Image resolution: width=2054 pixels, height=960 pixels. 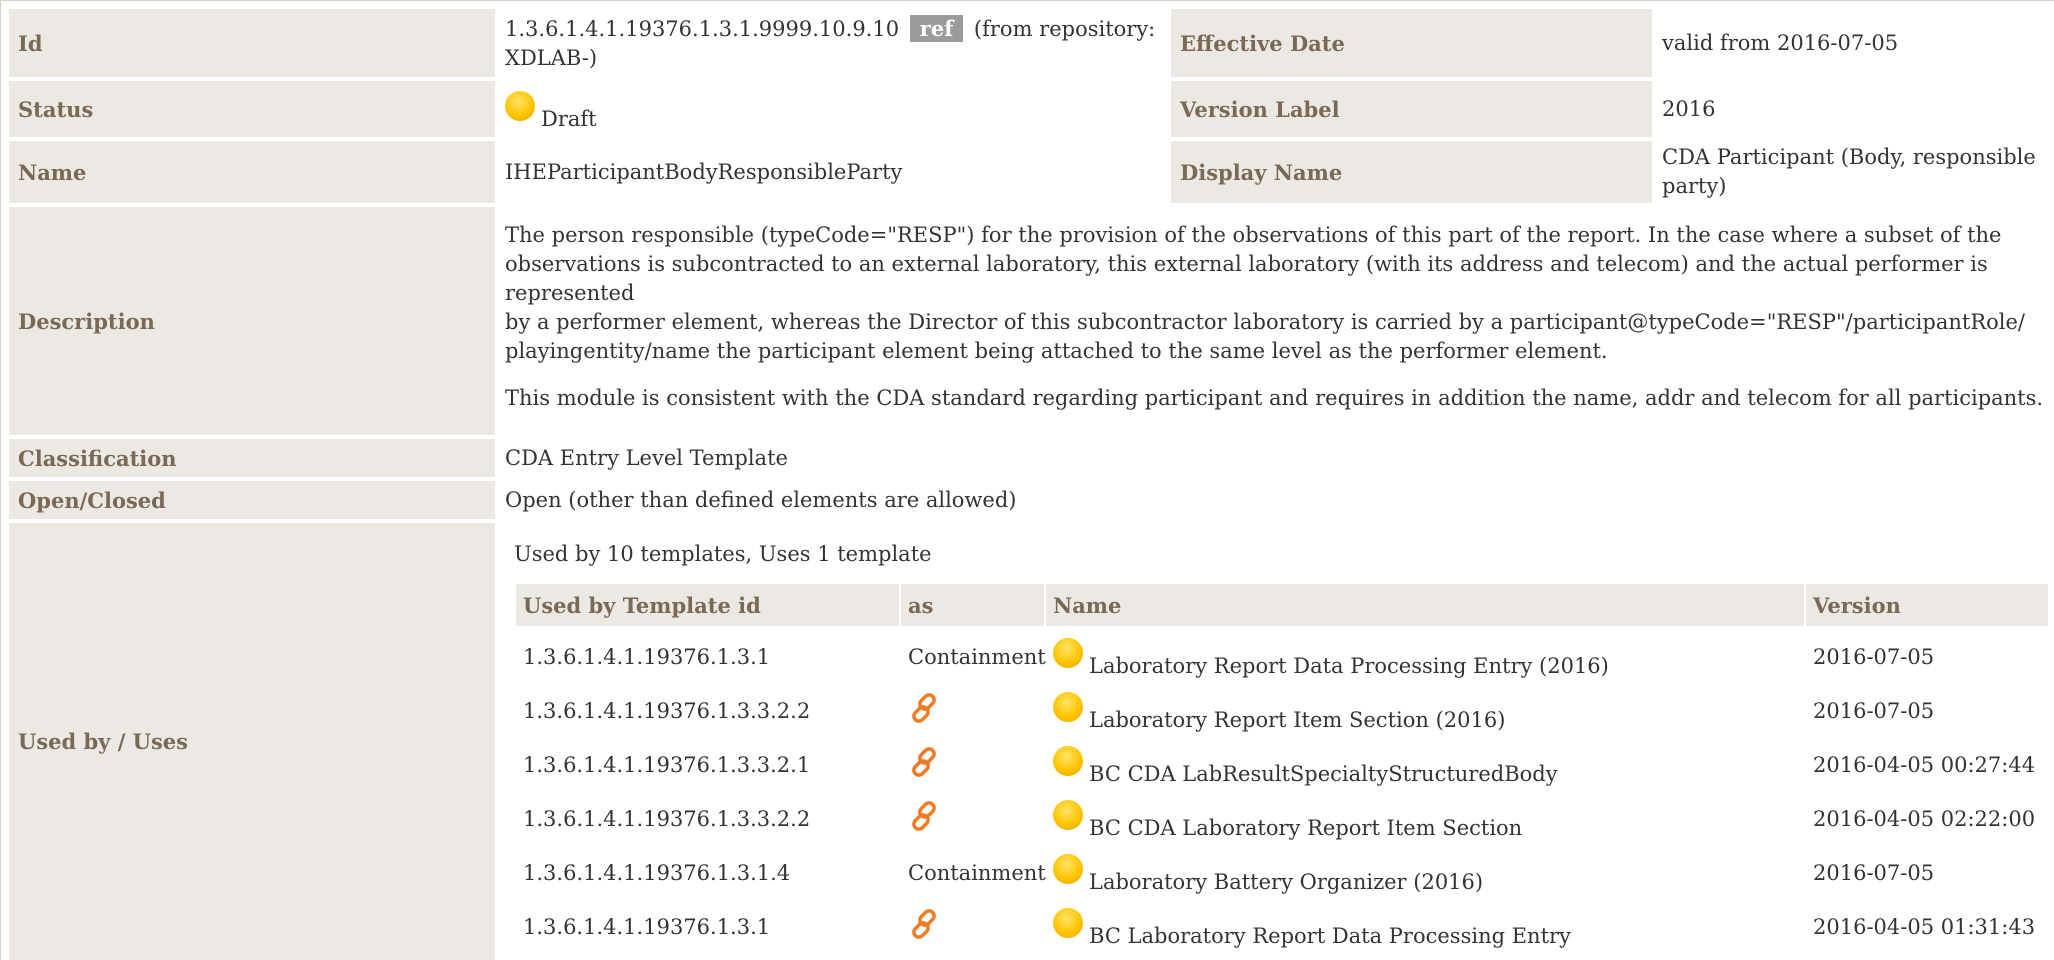 What do you see at coordinates (1924, 765) in the screenshot?
I see `version-text: 2016-04-05 00:27:44` at bounding box center [1924, 765].